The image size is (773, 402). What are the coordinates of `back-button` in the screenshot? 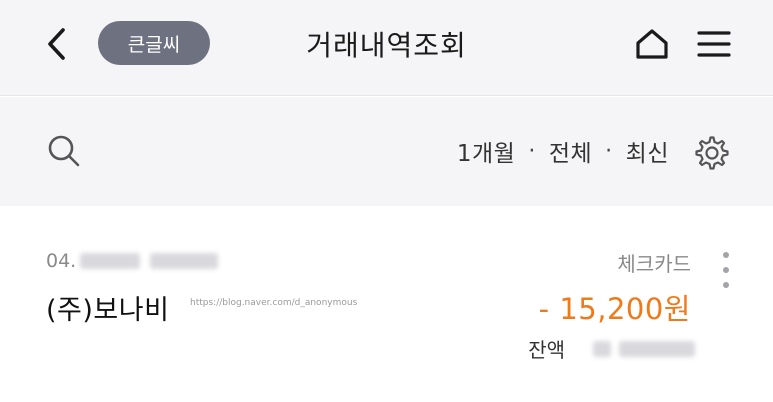 It's located at (56, 44).